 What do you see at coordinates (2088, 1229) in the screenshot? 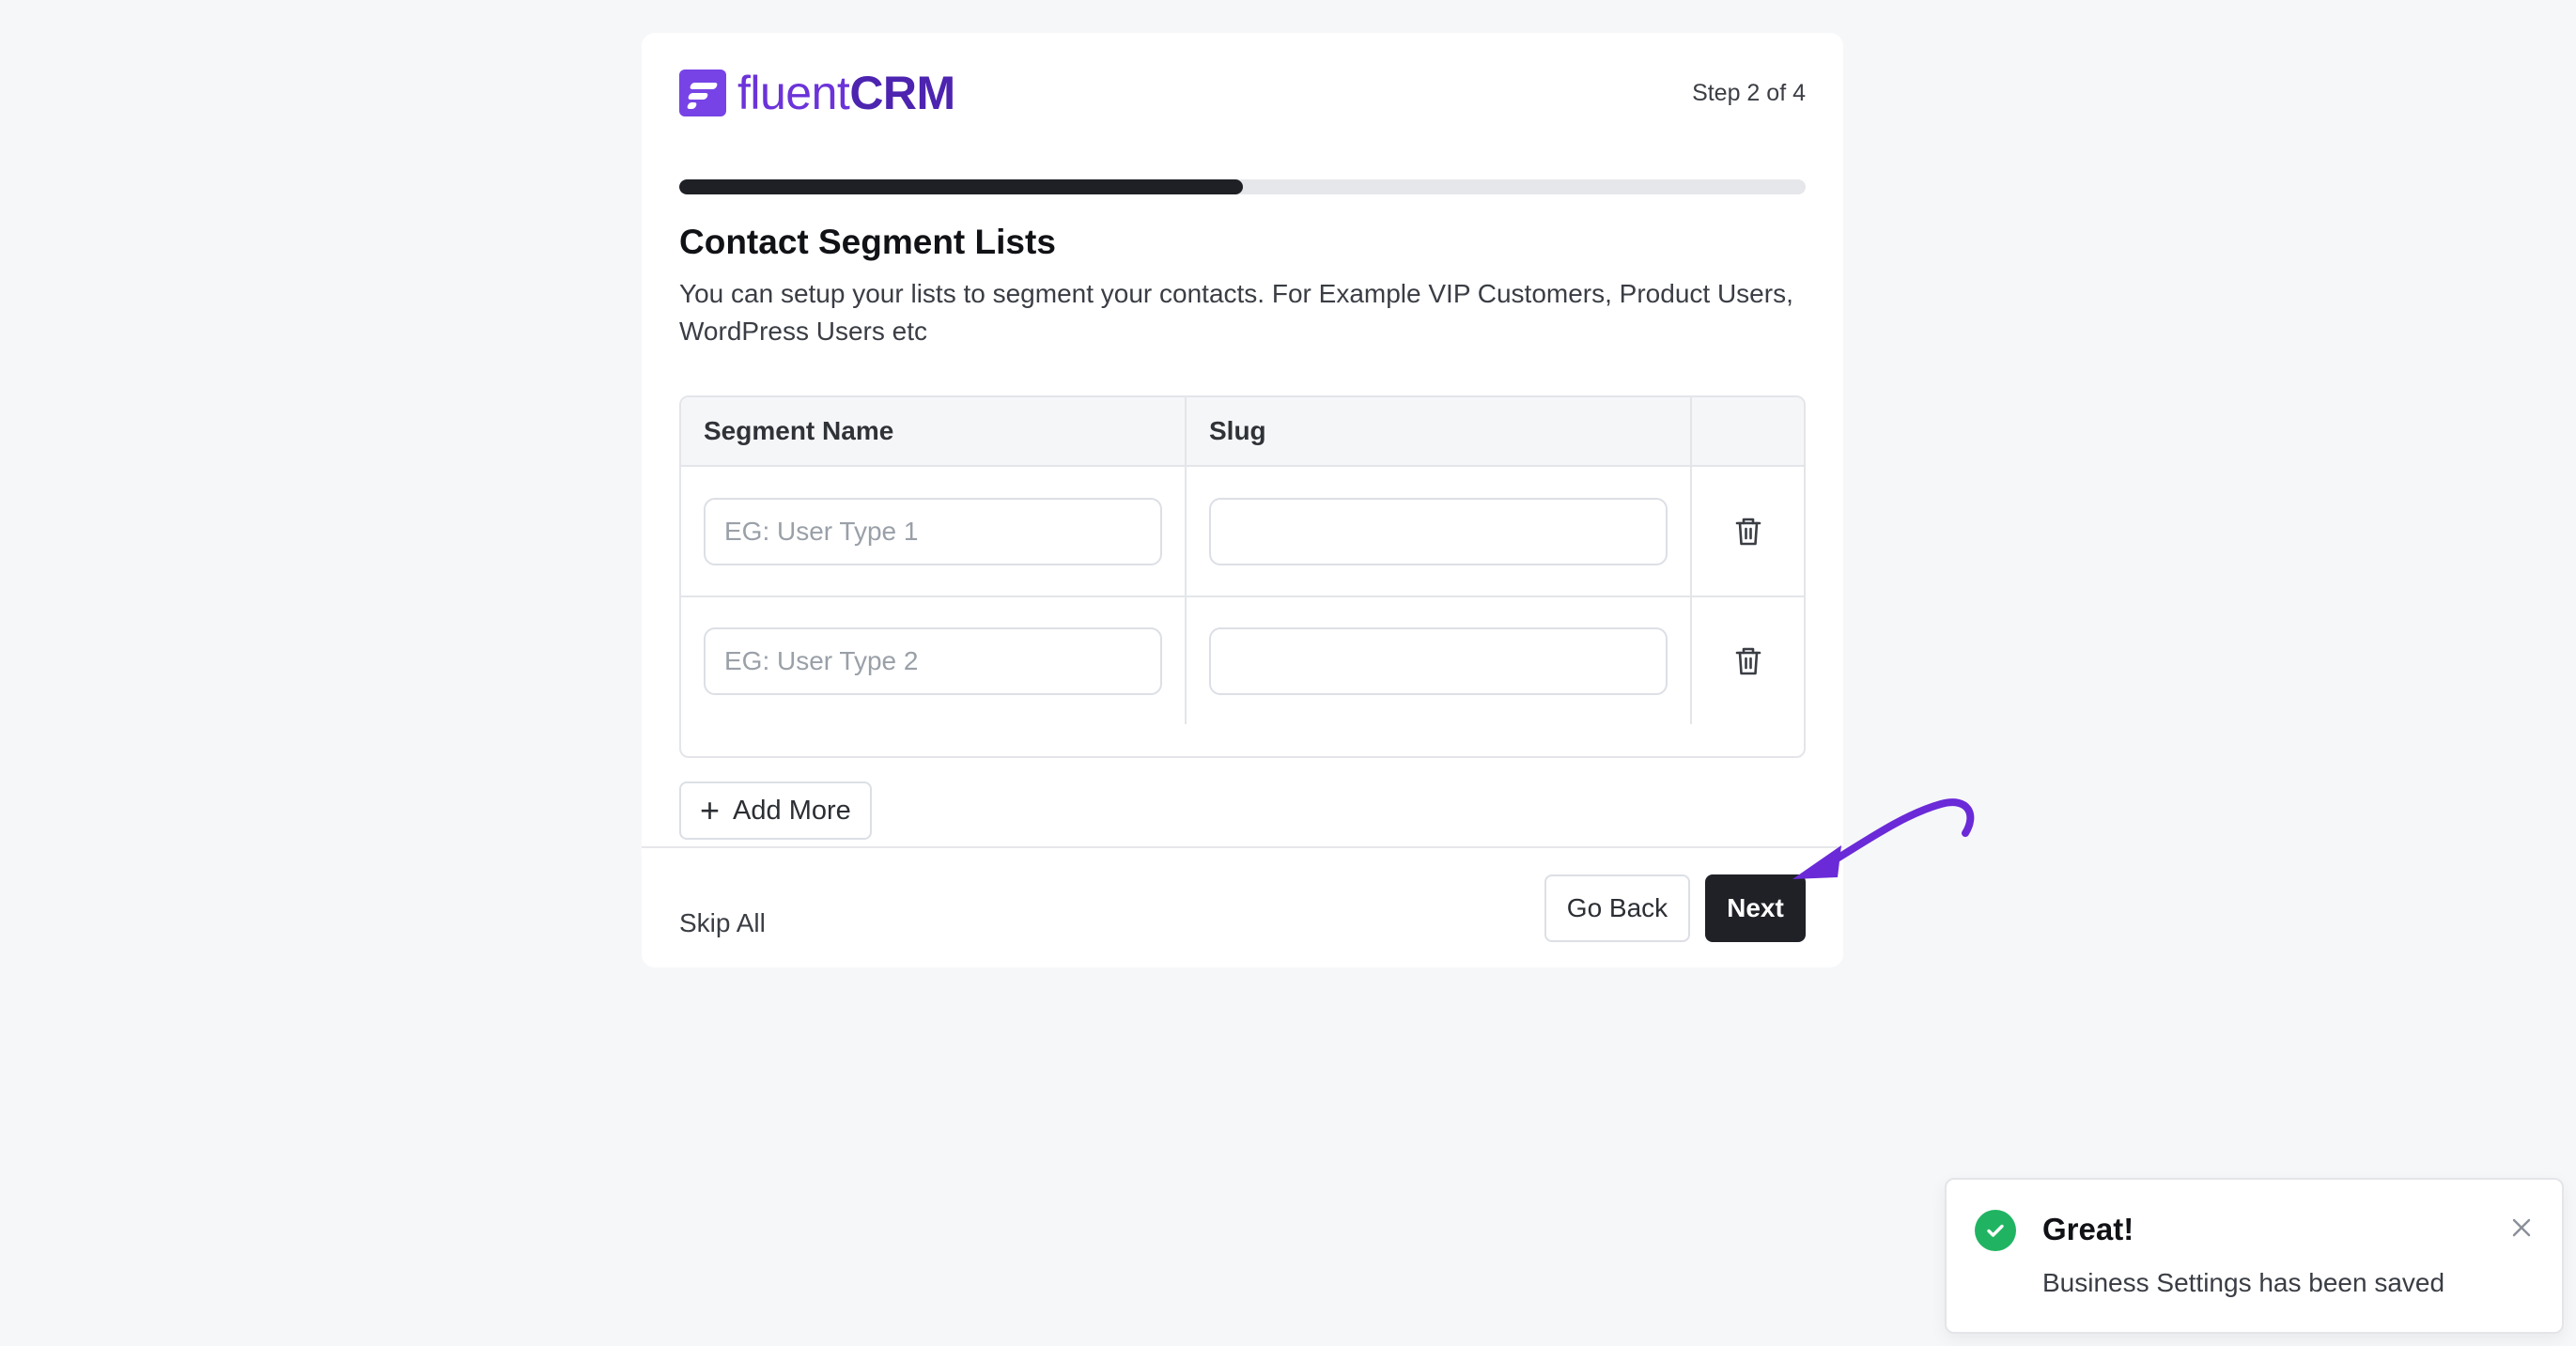
I see `toast-title: Great!` at bounding box center [2088, 1229].